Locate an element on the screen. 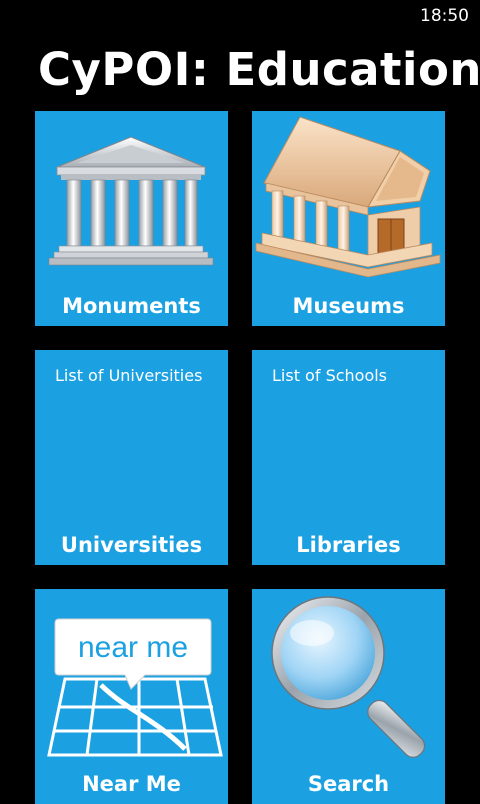 This screenshot has width=480, height=804. museums-tile: Museums is located at coordinates (348, 218).